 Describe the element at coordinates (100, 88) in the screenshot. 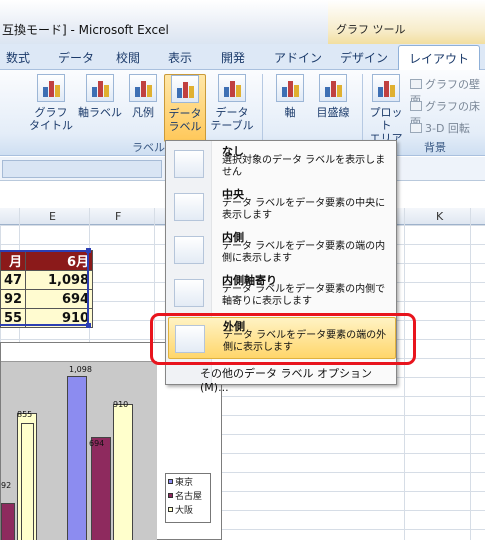

I see `axis-label-icon` at that location.